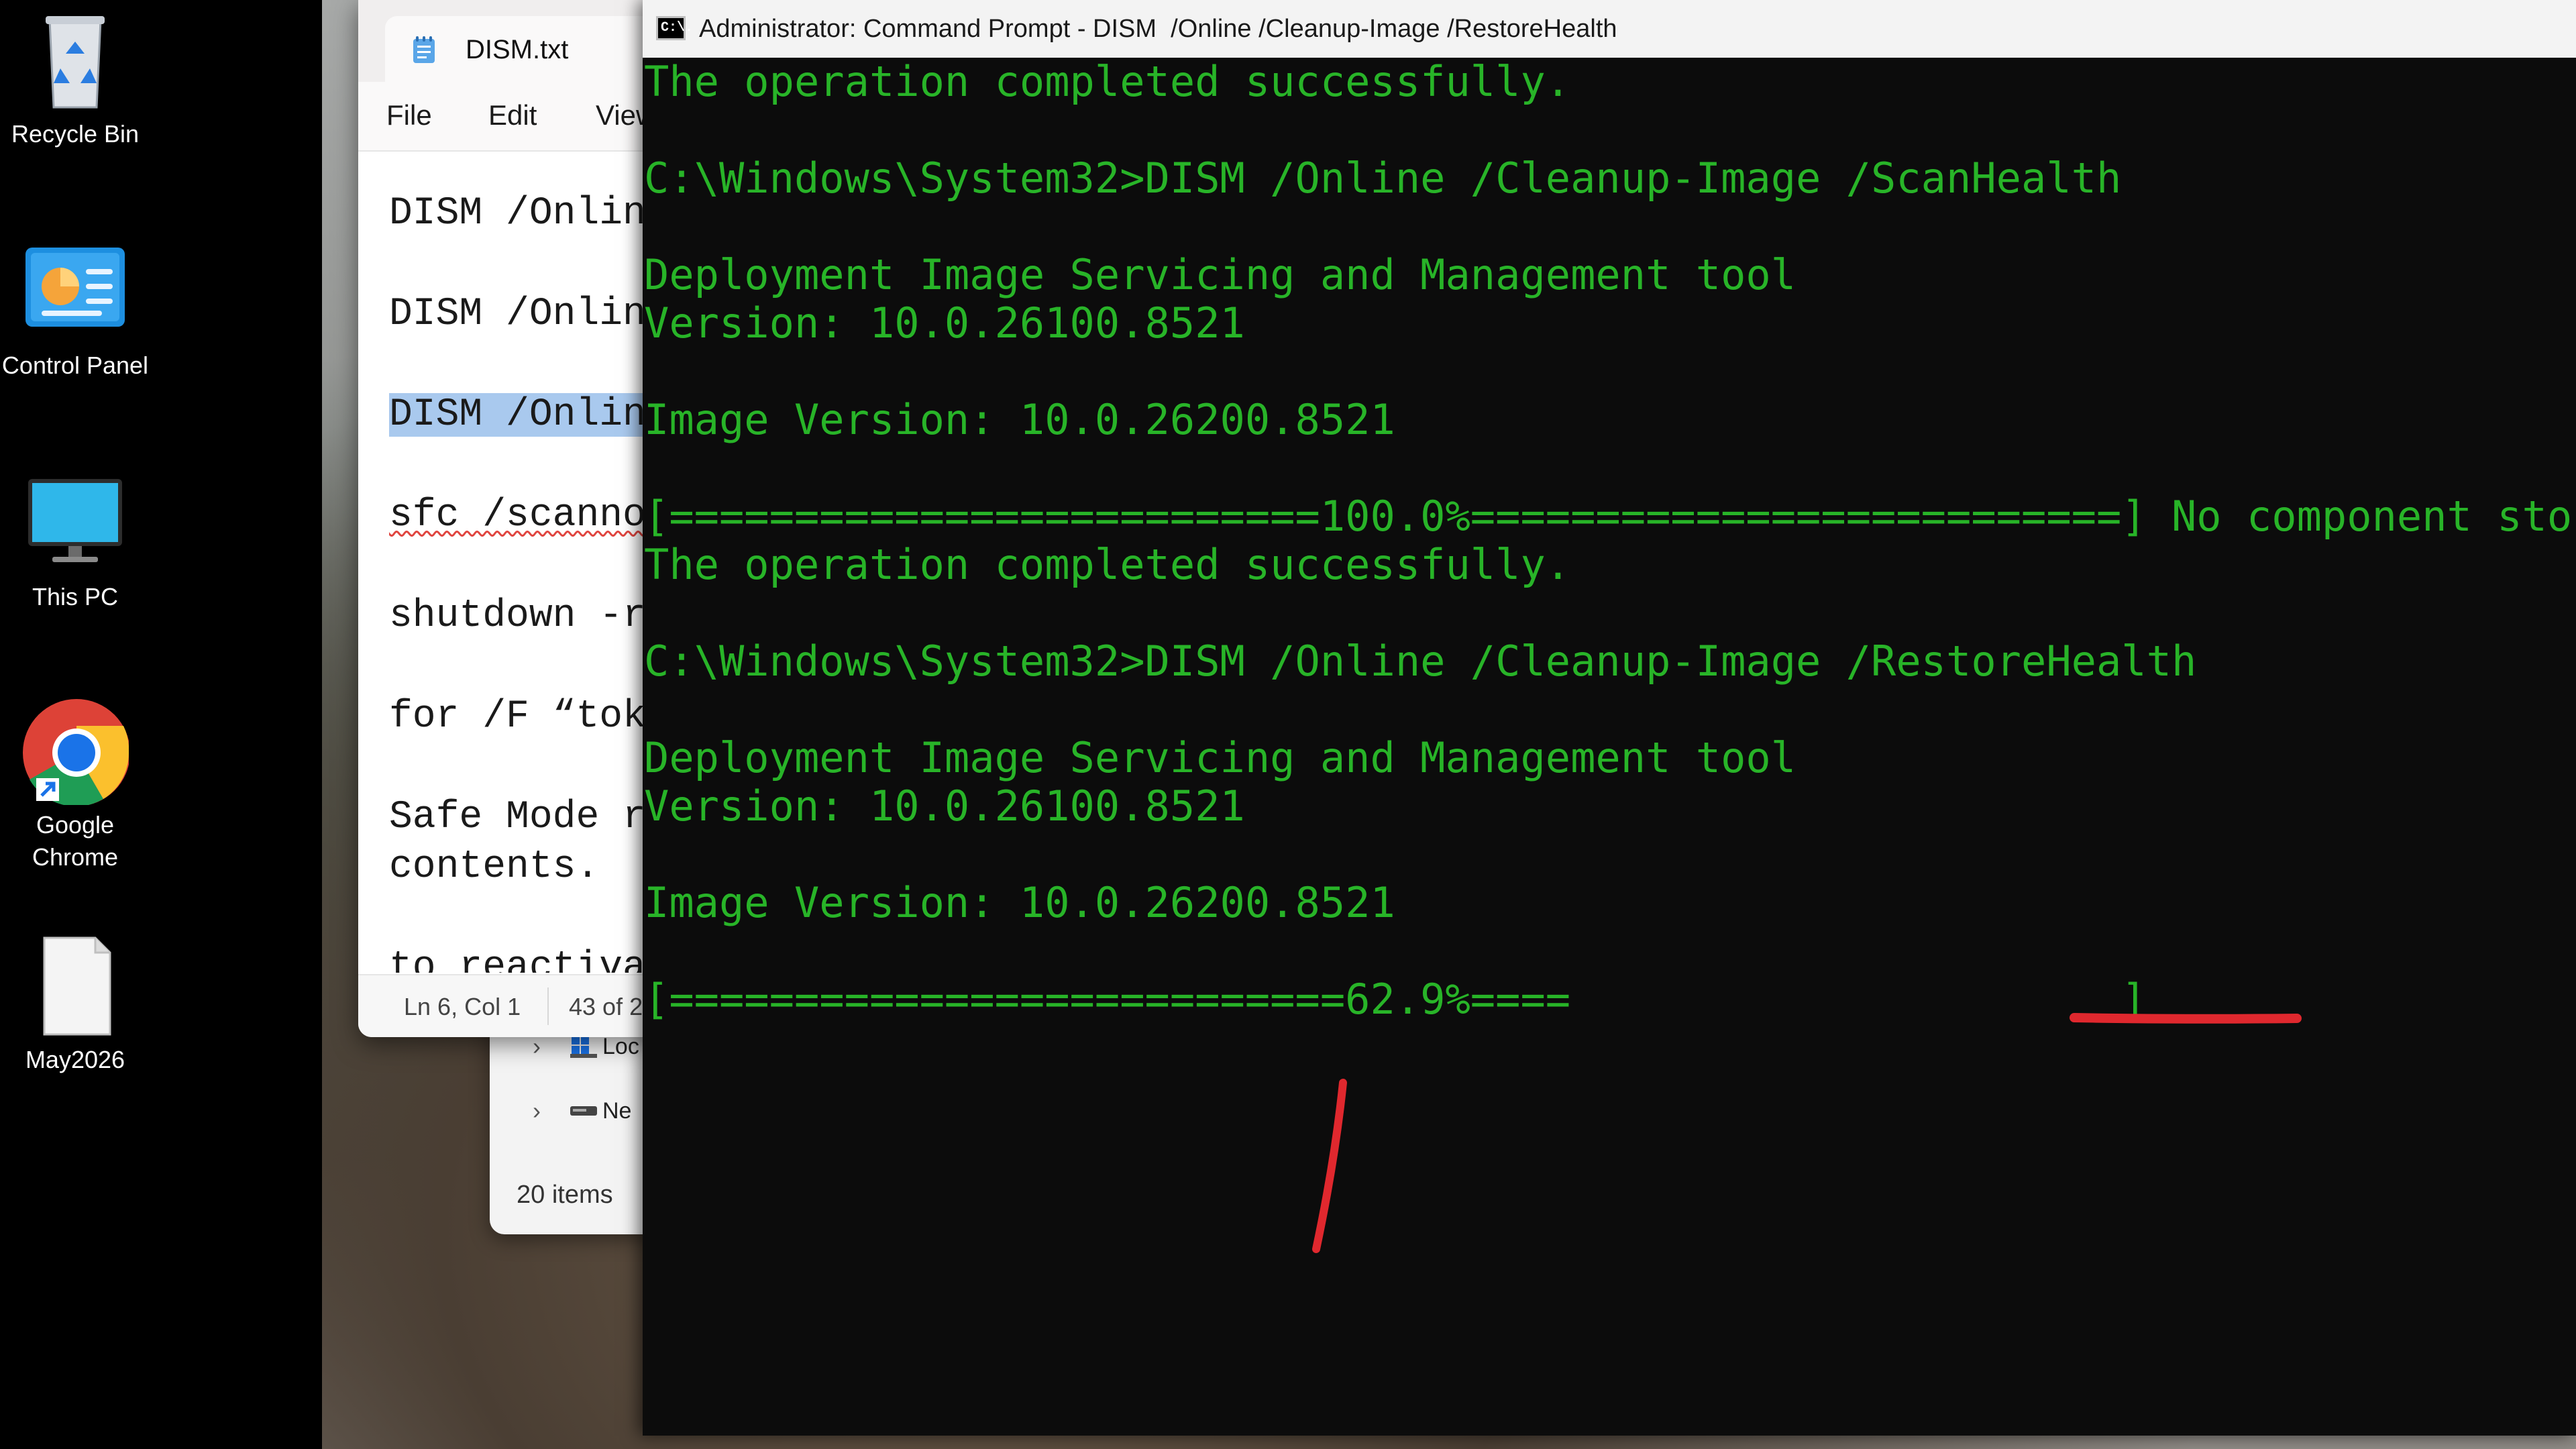 Image resolution: width=2576 pixels, height=1449 pixels. I want to click on misspelled-text: sfc /scanno, so click(517, 515).